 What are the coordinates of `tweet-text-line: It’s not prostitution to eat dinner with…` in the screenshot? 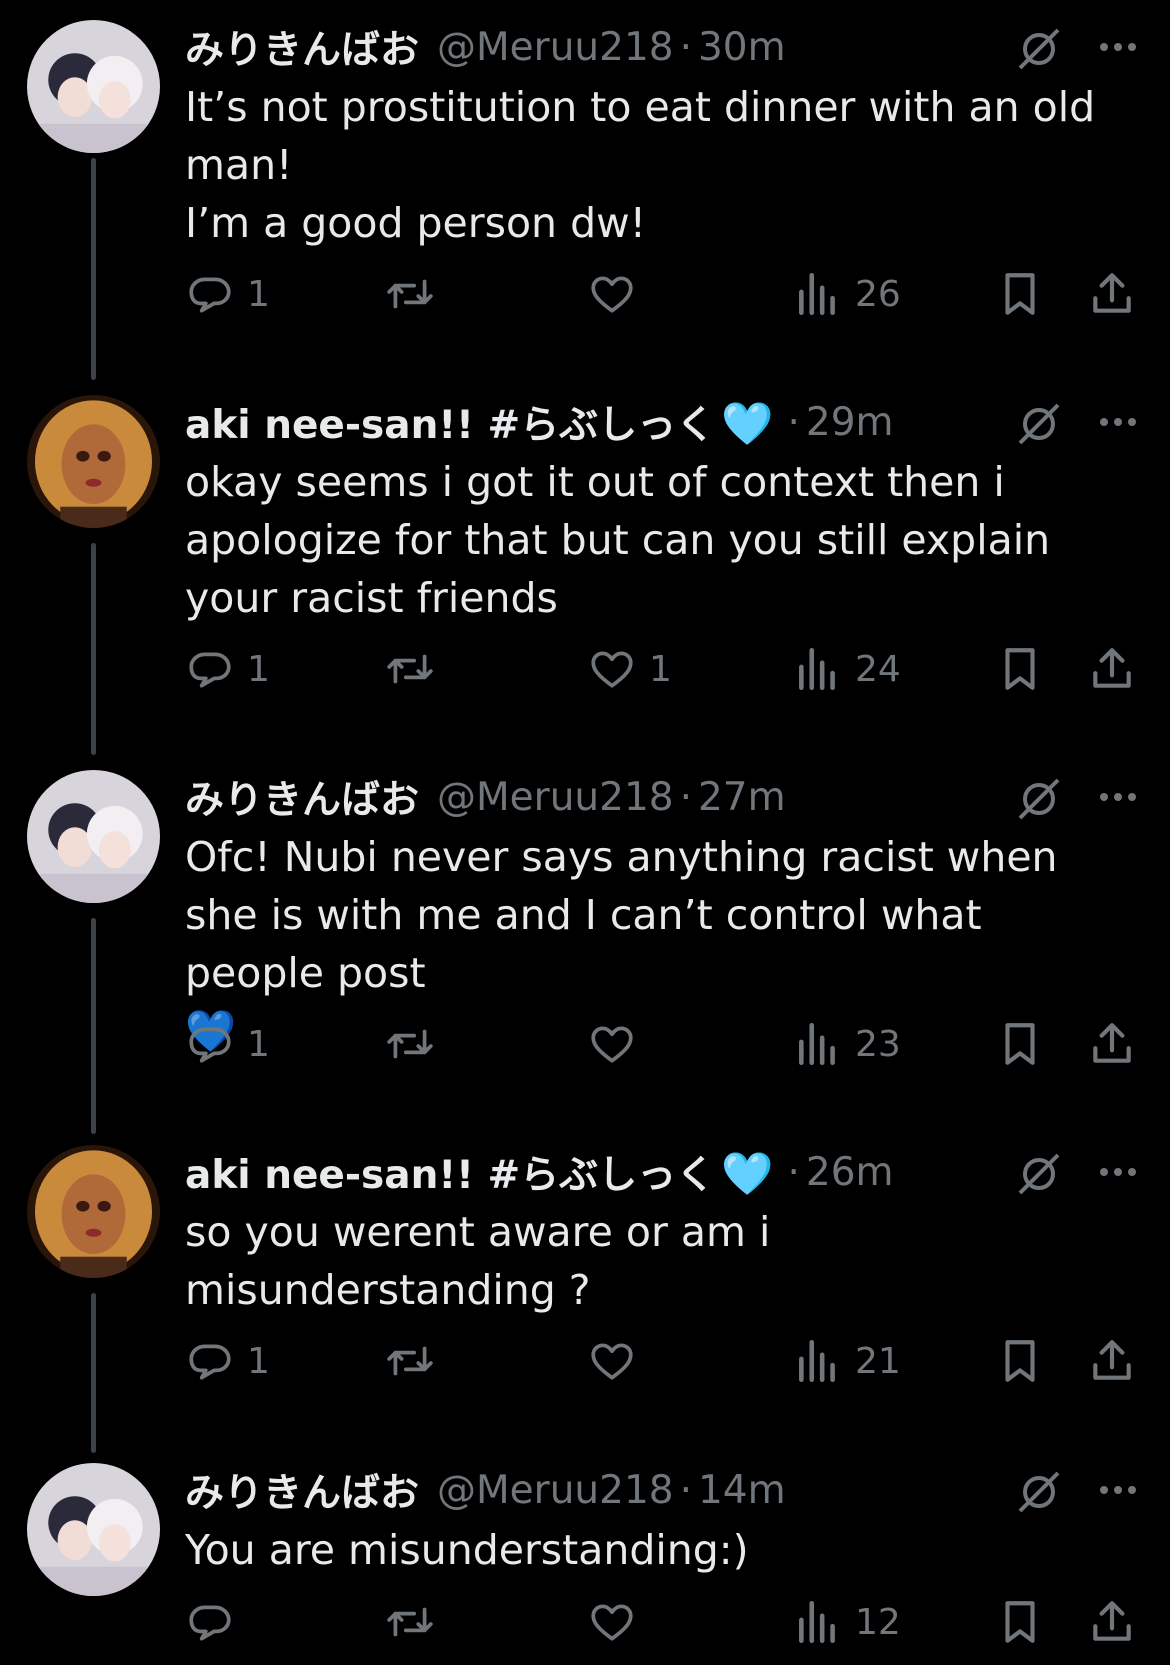 It's located at (640, 107).